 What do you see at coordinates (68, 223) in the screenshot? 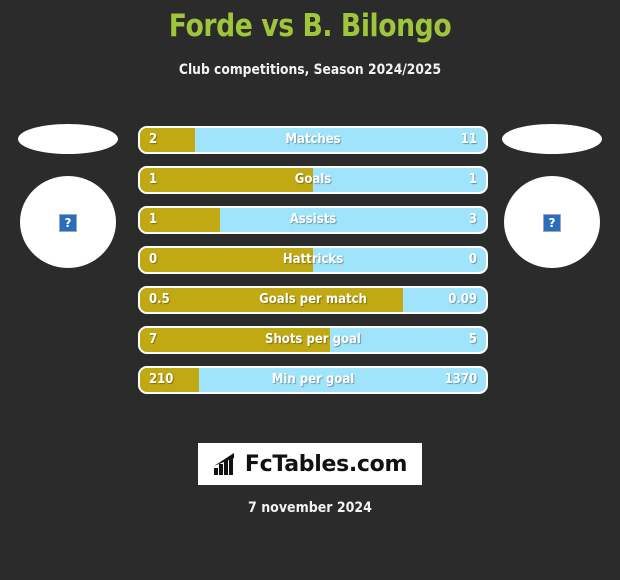
I see `broken-image-icon-left: ?` at bounding box center [68, 223].